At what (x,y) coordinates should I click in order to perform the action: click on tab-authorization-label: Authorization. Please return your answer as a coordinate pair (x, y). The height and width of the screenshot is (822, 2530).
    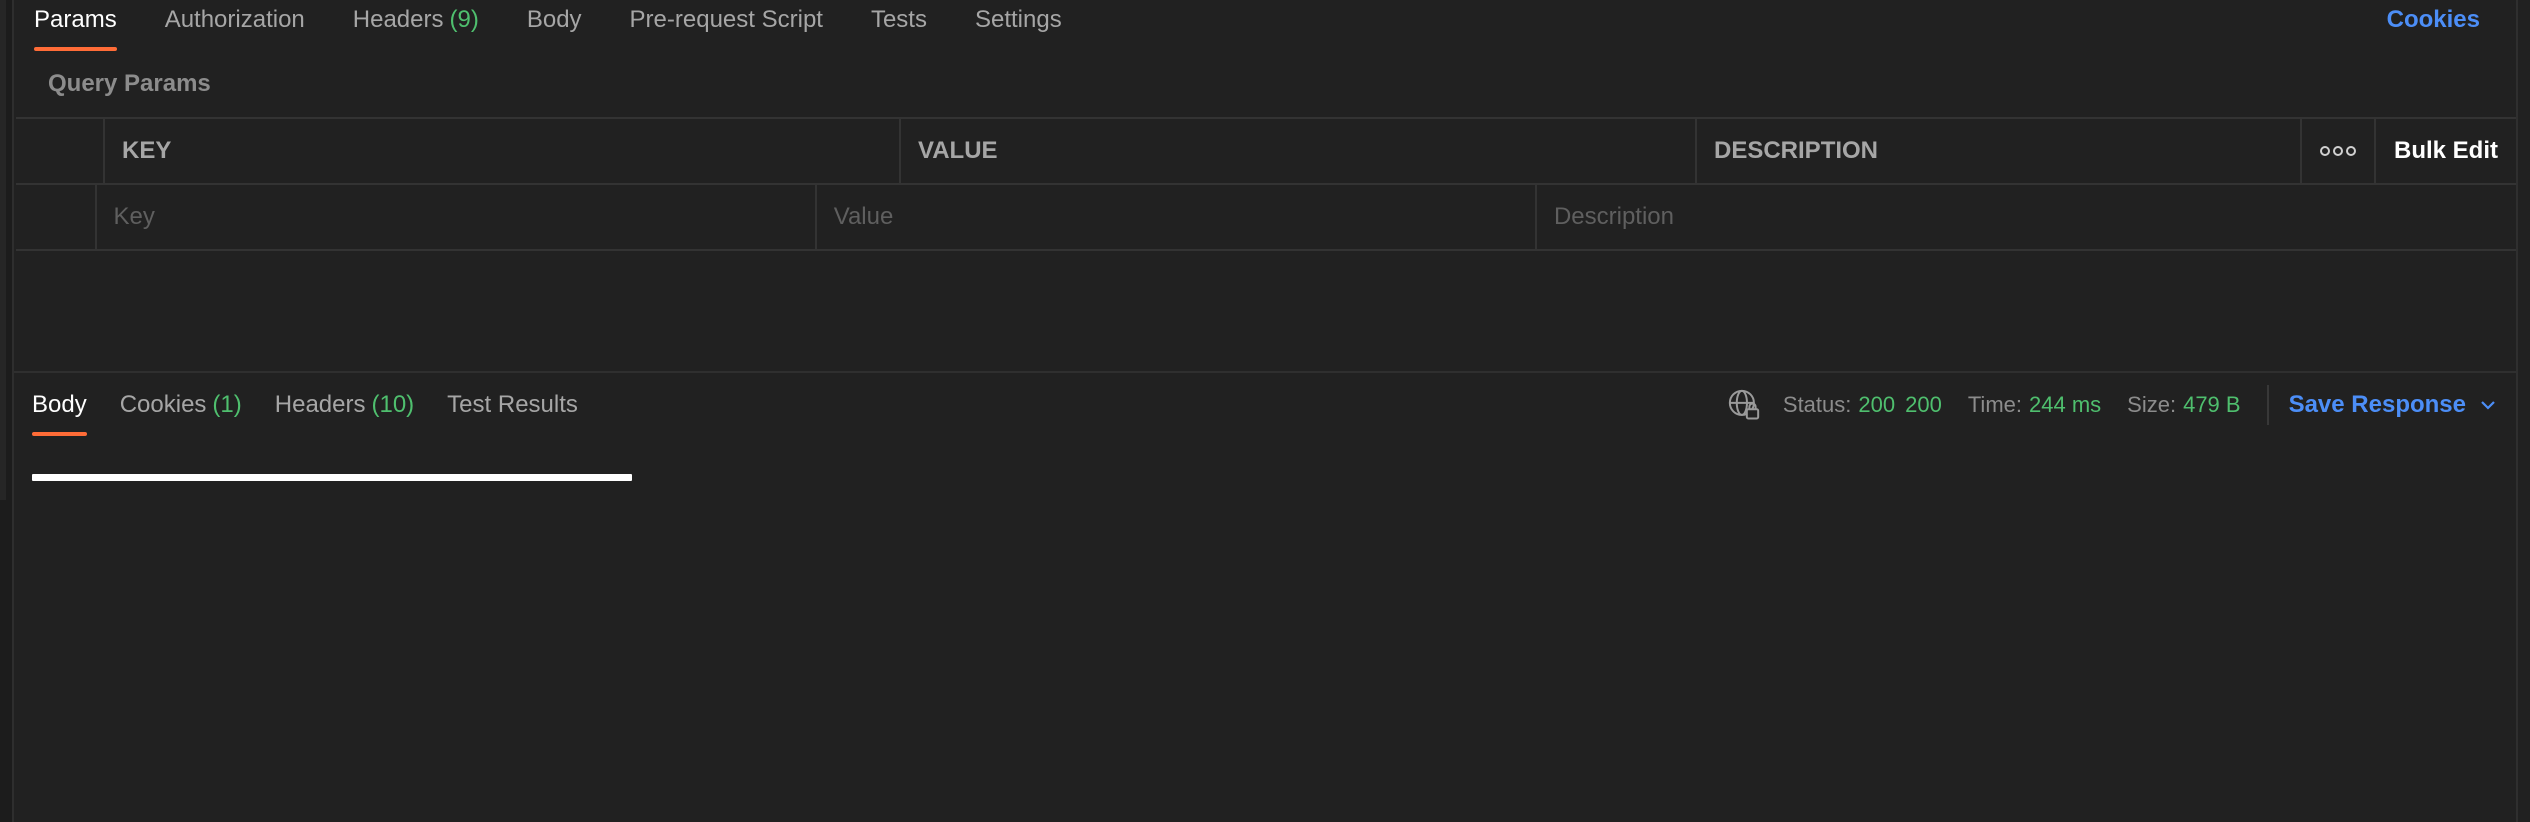
    Looking at the image, I should click on (234, 19).